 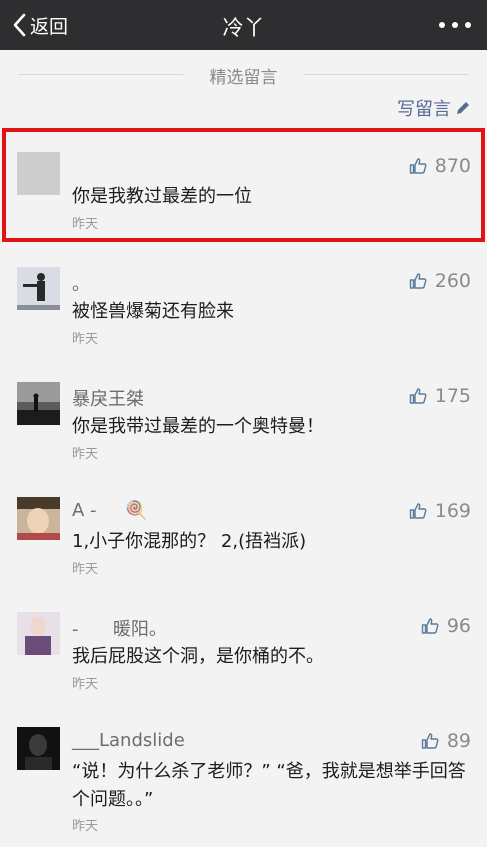 I want to click on comment-item: 你是我教过最差的一位 昨天 870, so click(x=243, y=192).